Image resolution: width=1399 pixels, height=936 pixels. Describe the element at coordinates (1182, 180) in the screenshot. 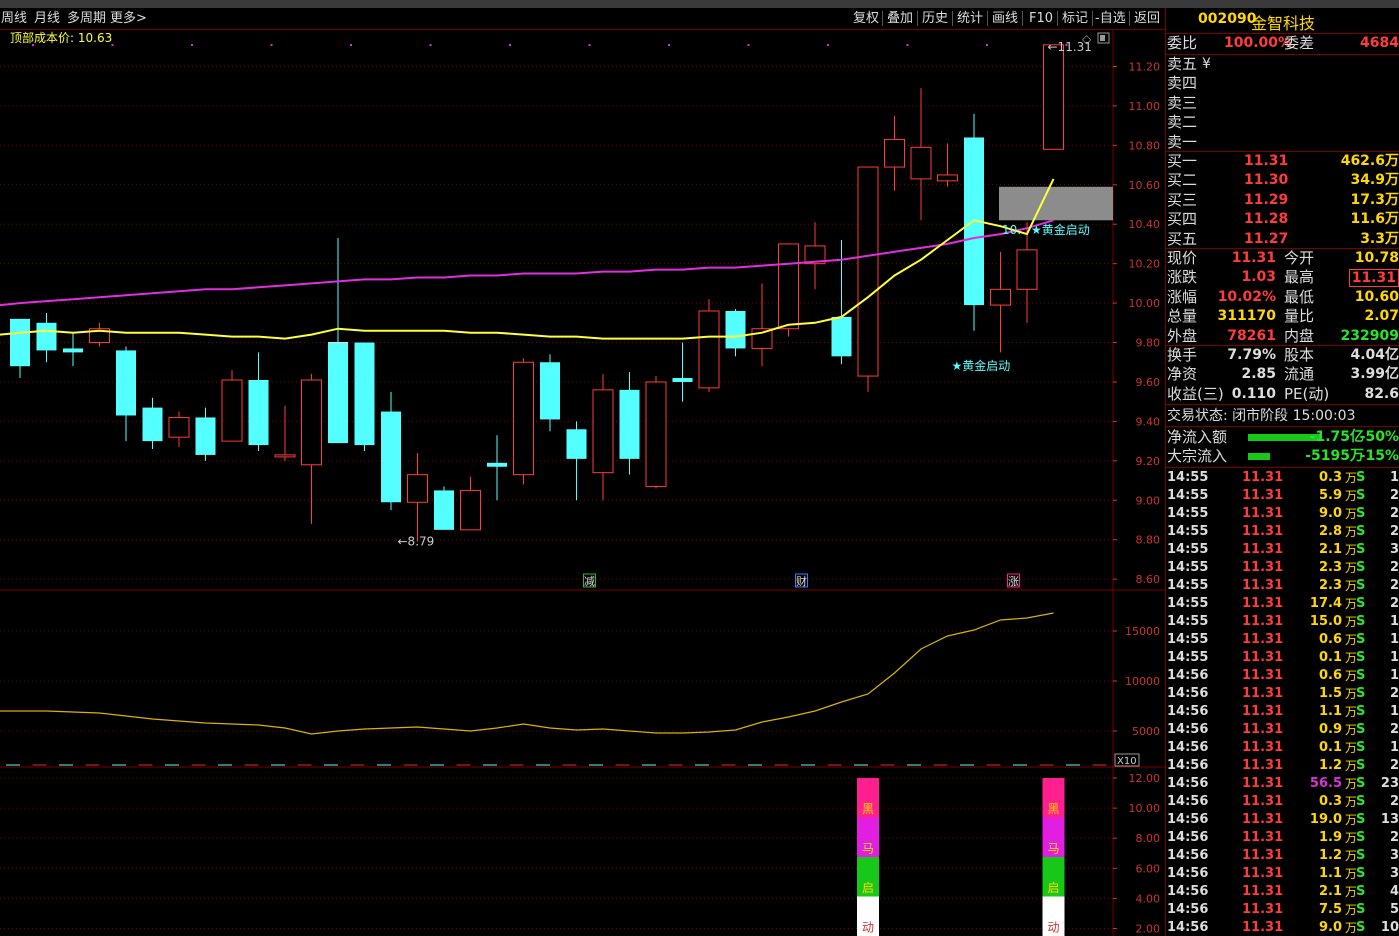

I see `bid-label: 买二` at that location.